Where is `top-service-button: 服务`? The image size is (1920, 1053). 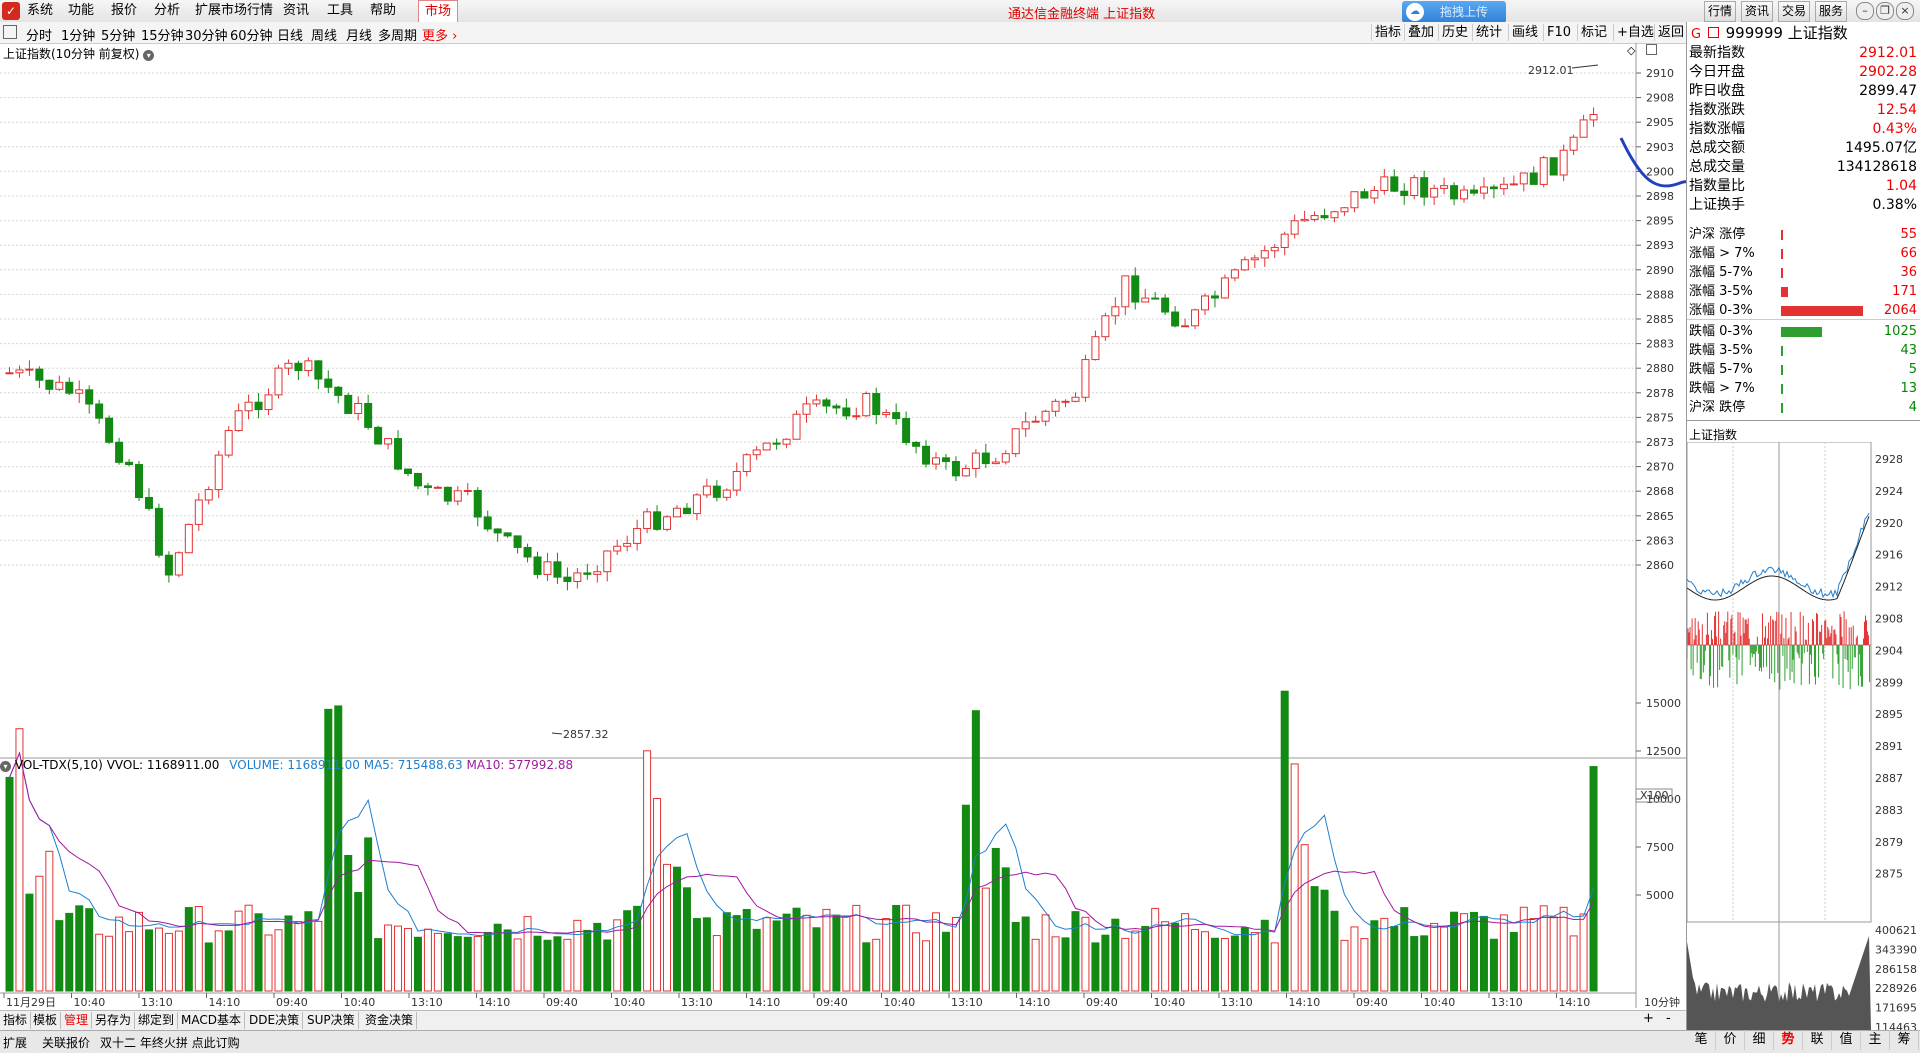 top-service-button: 服务 is located at coordinates (1831, 11).